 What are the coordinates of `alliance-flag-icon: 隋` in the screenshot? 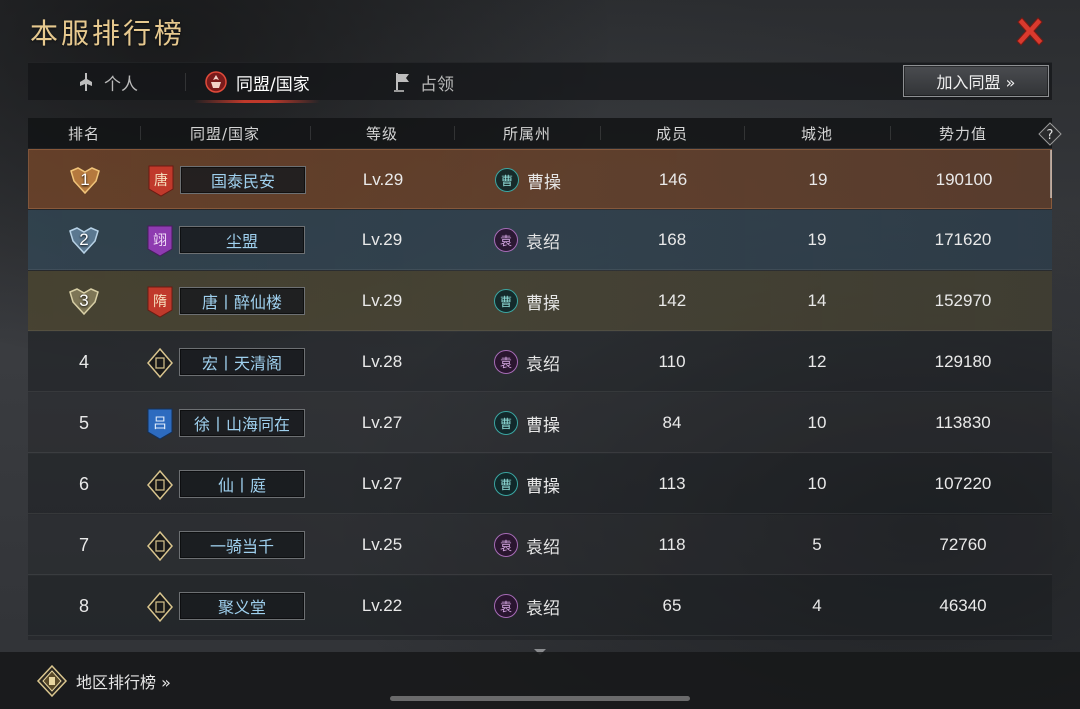 It's located at (160, 302).